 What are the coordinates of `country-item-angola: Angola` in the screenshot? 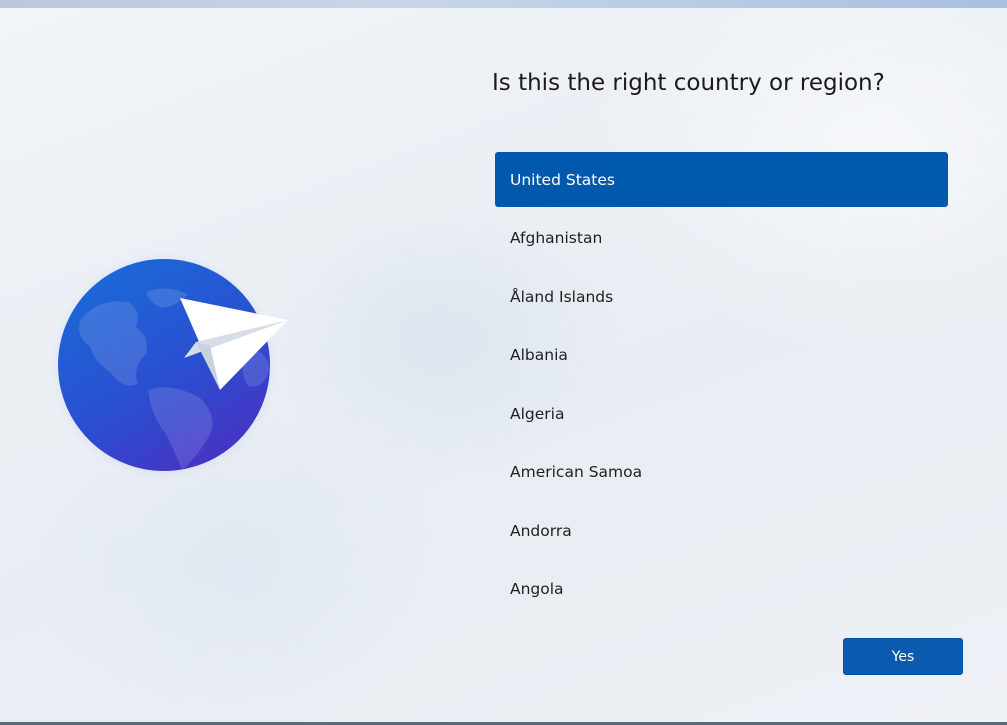 It's located at (721, 589).